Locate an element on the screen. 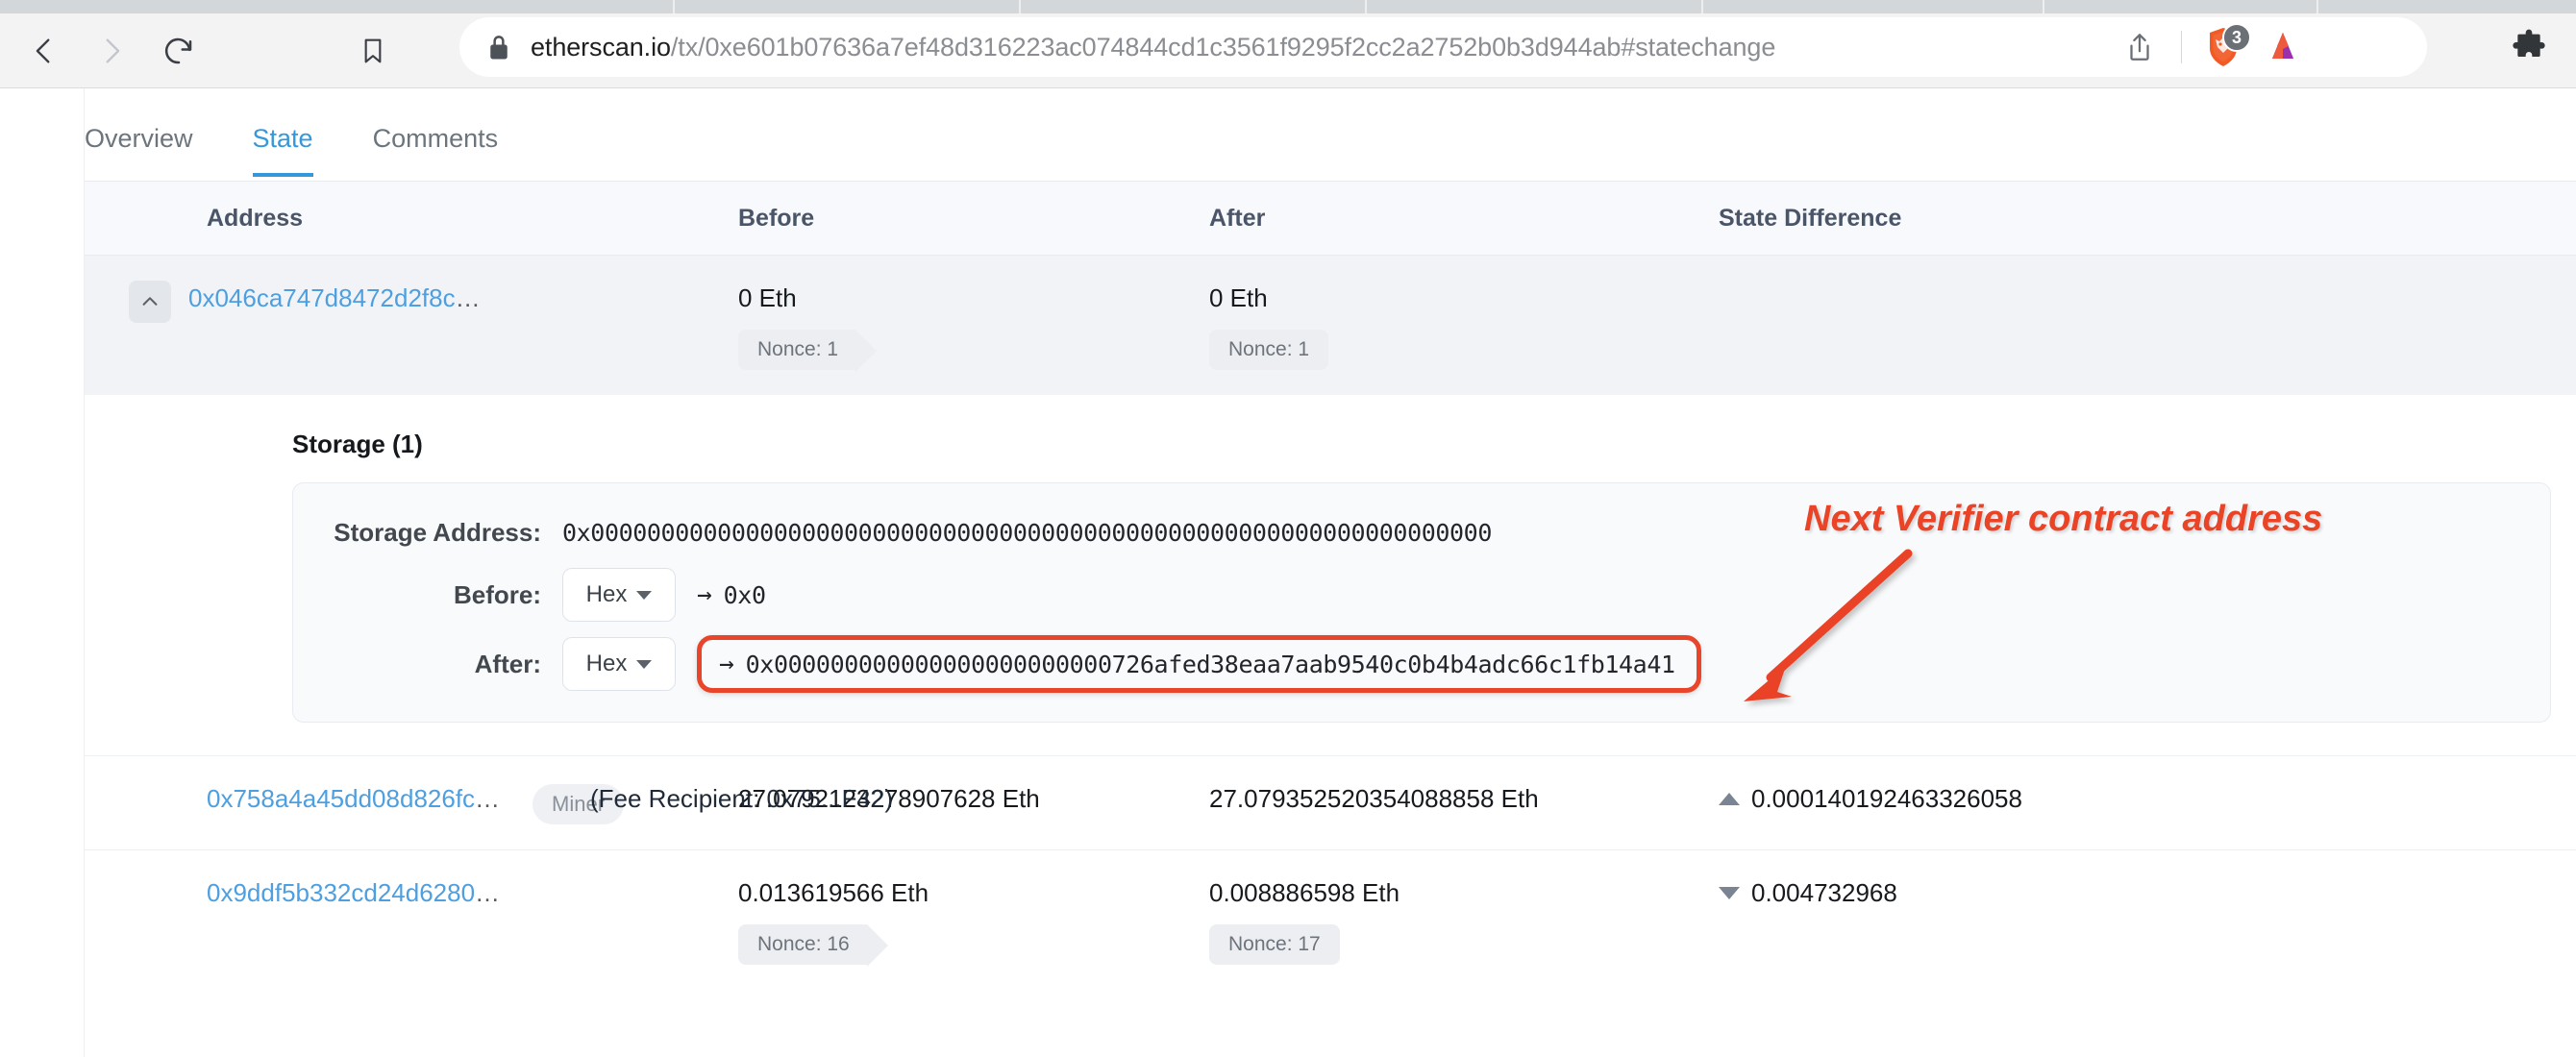 The width and height of the screenshot is (2576, 1057). storage-title: Storage (1) is located at coordinates (357, 444).